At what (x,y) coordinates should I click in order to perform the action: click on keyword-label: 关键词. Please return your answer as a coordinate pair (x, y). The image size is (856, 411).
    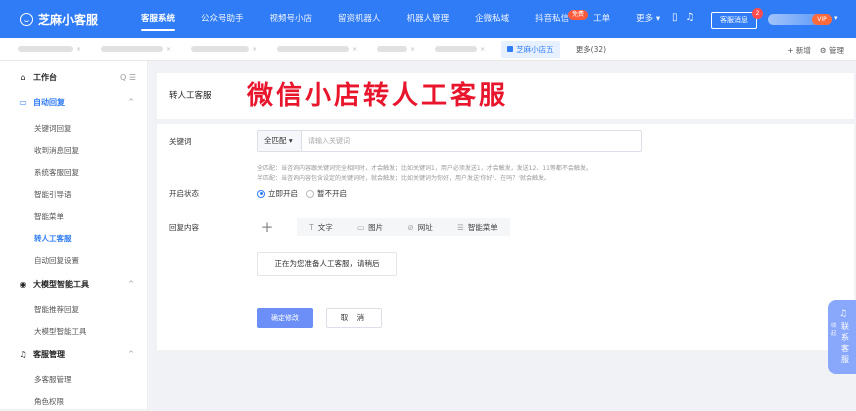
    Looking at the image, I should click on (180, 141).